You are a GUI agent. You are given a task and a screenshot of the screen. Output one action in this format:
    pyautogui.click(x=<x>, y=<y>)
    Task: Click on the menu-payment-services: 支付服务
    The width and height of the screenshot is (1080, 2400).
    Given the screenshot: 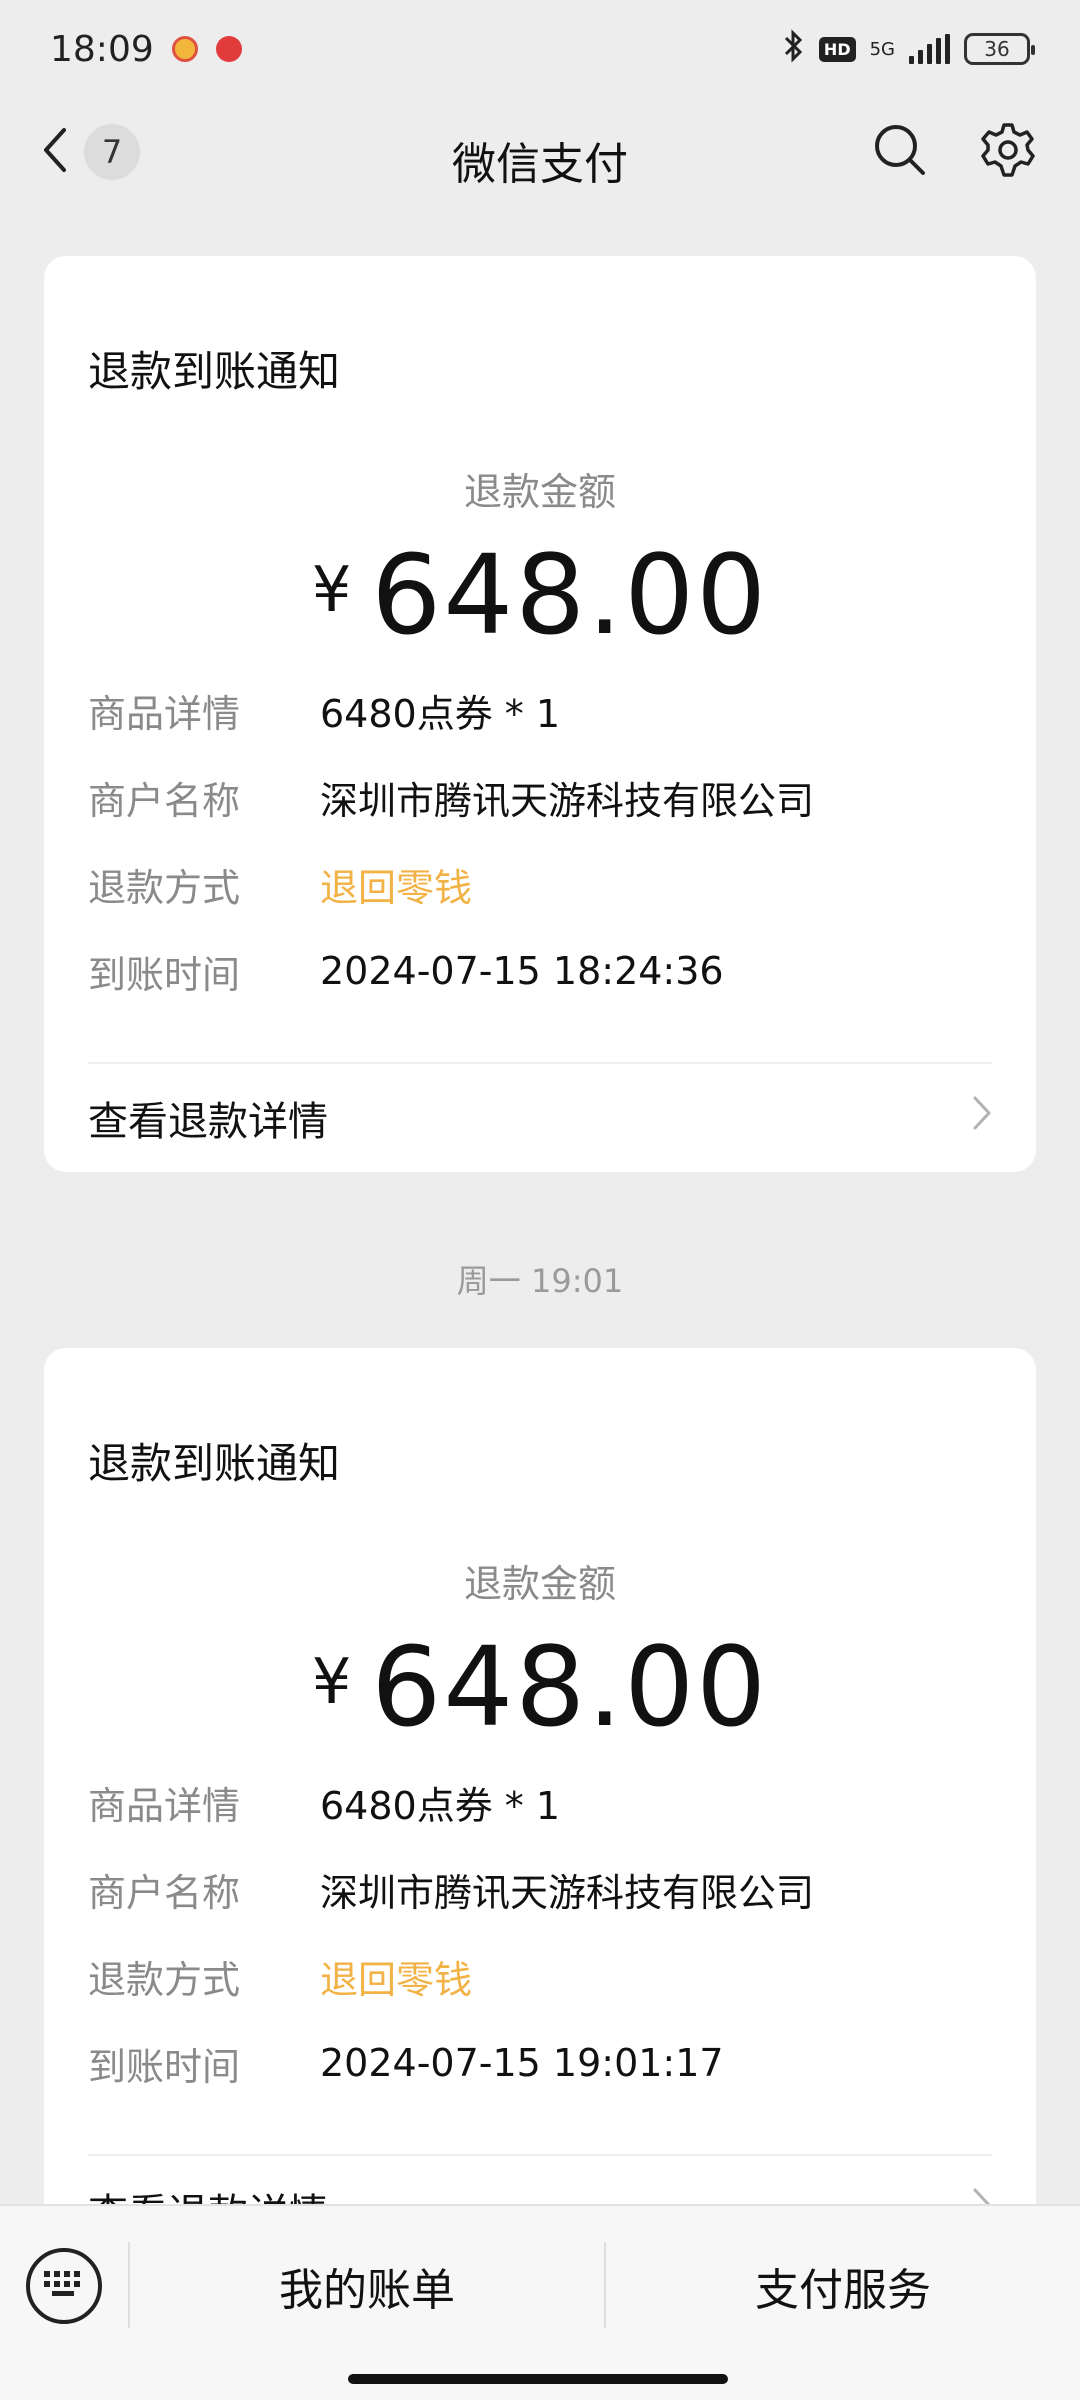 What is the action you would take?
    pyautogui.click(x=843, y=2286)
    